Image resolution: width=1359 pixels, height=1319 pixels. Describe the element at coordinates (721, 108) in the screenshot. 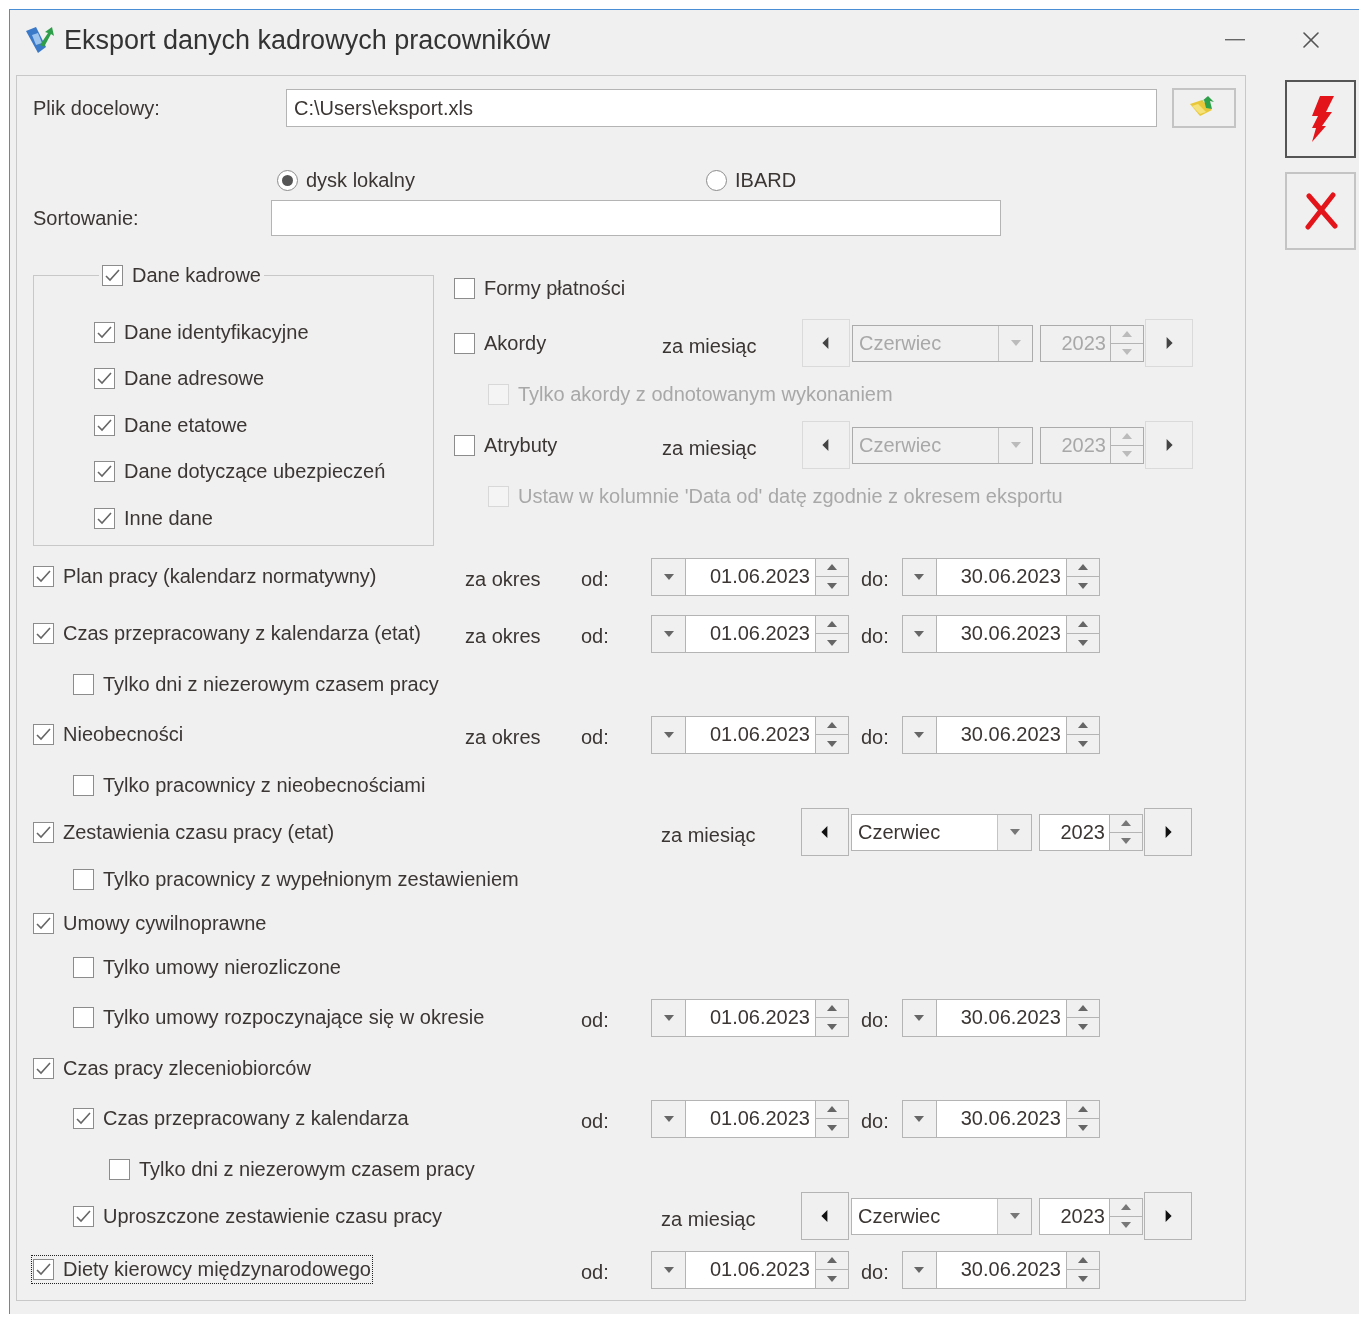

I see `file-path-field: C:\Users\eksport.xls` at that location.